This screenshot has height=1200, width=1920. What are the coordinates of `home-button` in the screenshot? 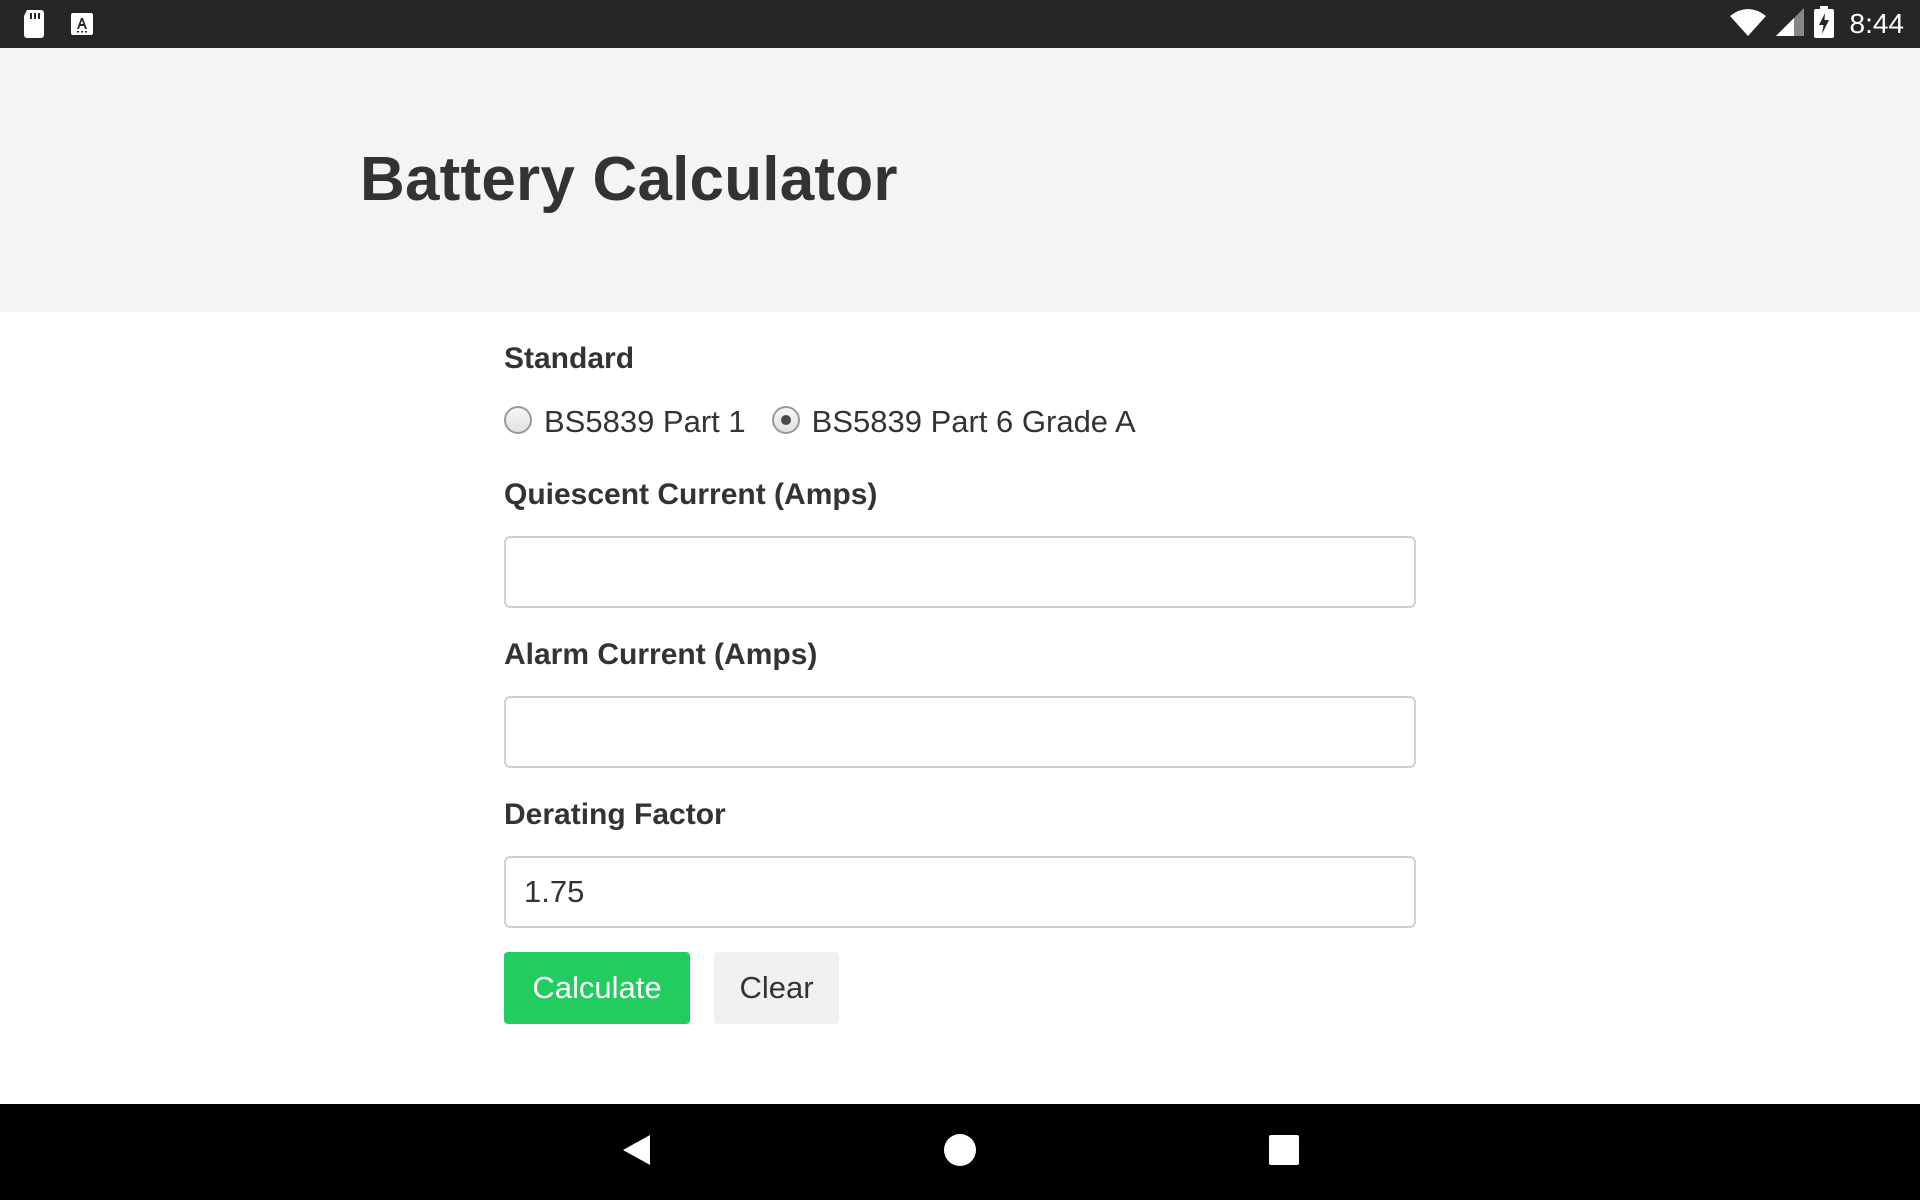 It's located at (960, 1152).